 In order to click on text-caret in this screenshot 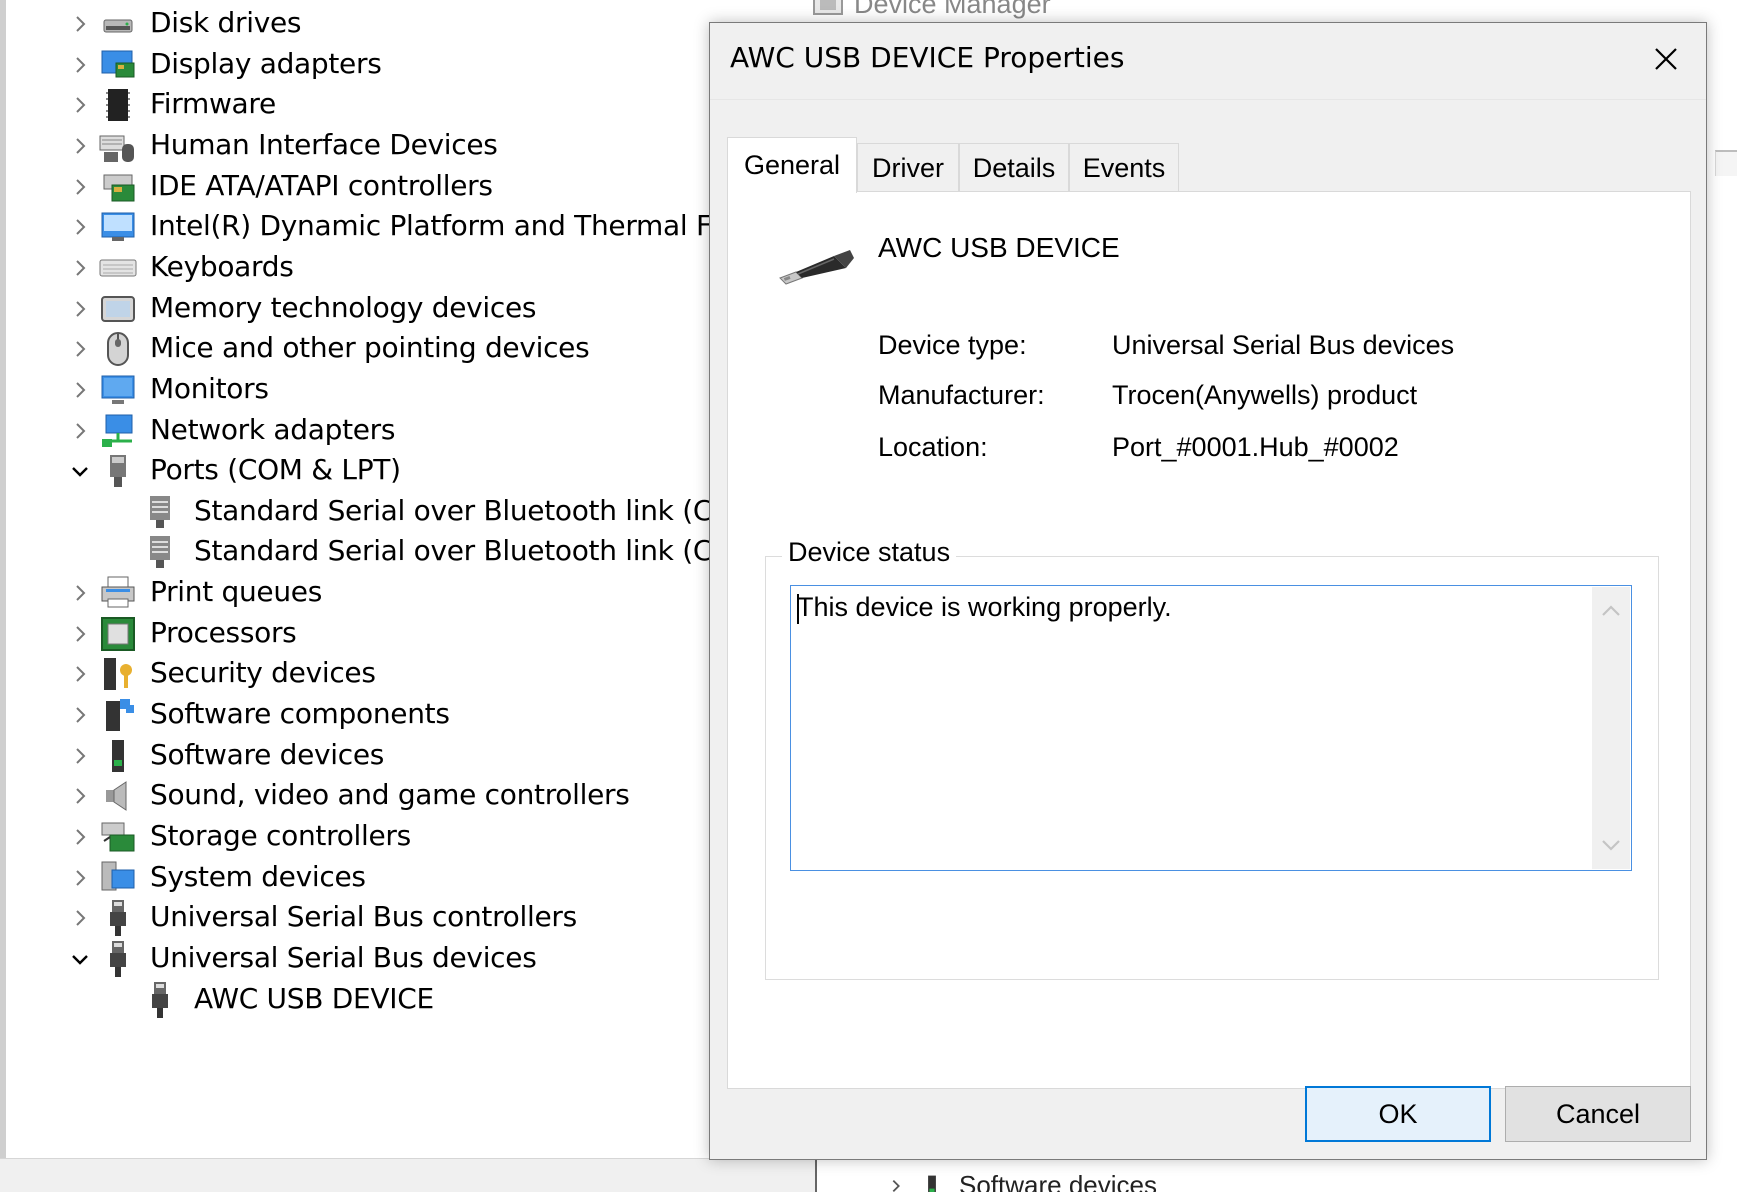, I will do `click(798, 609)`.